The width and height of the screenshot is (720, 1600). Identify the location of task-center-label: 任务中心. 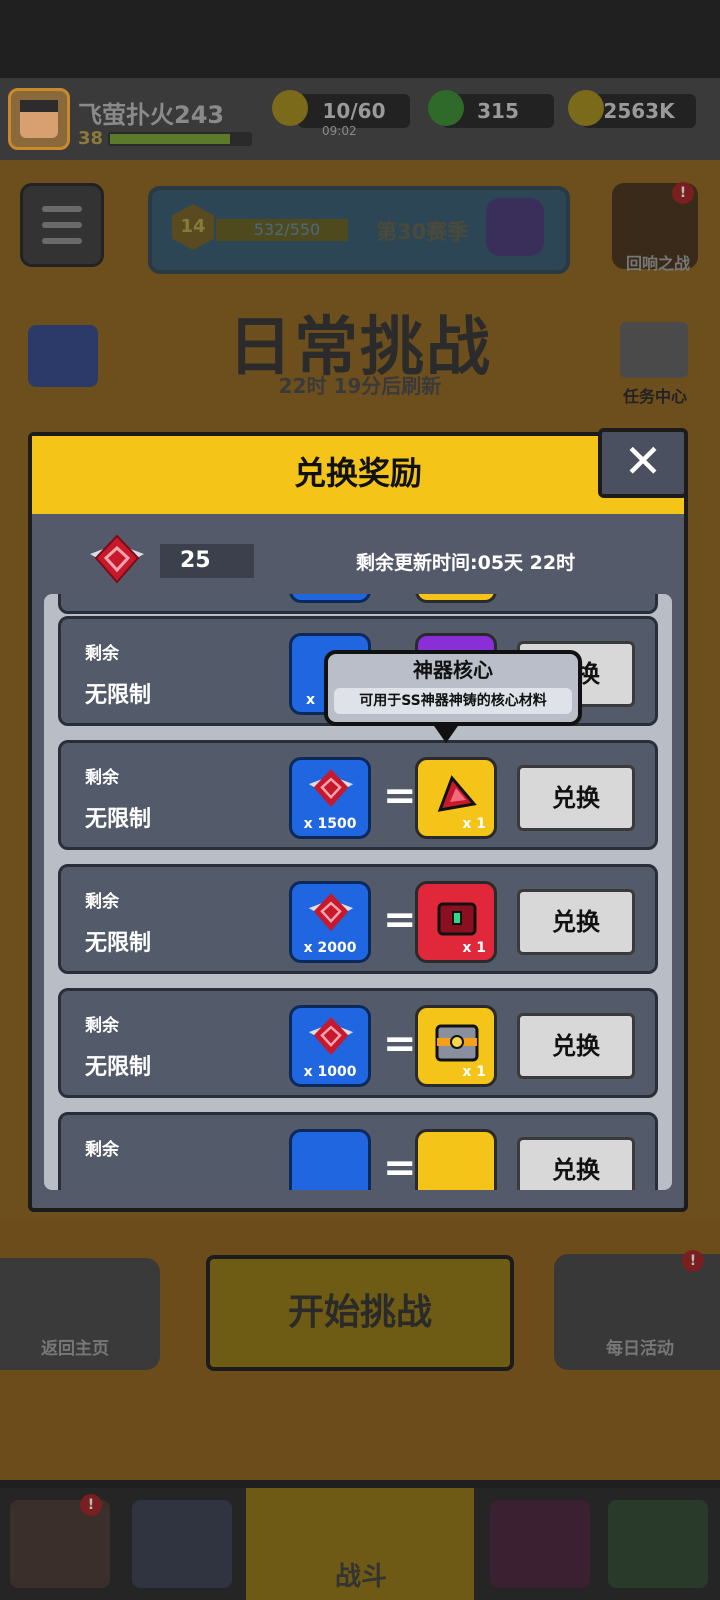
(654, 396).